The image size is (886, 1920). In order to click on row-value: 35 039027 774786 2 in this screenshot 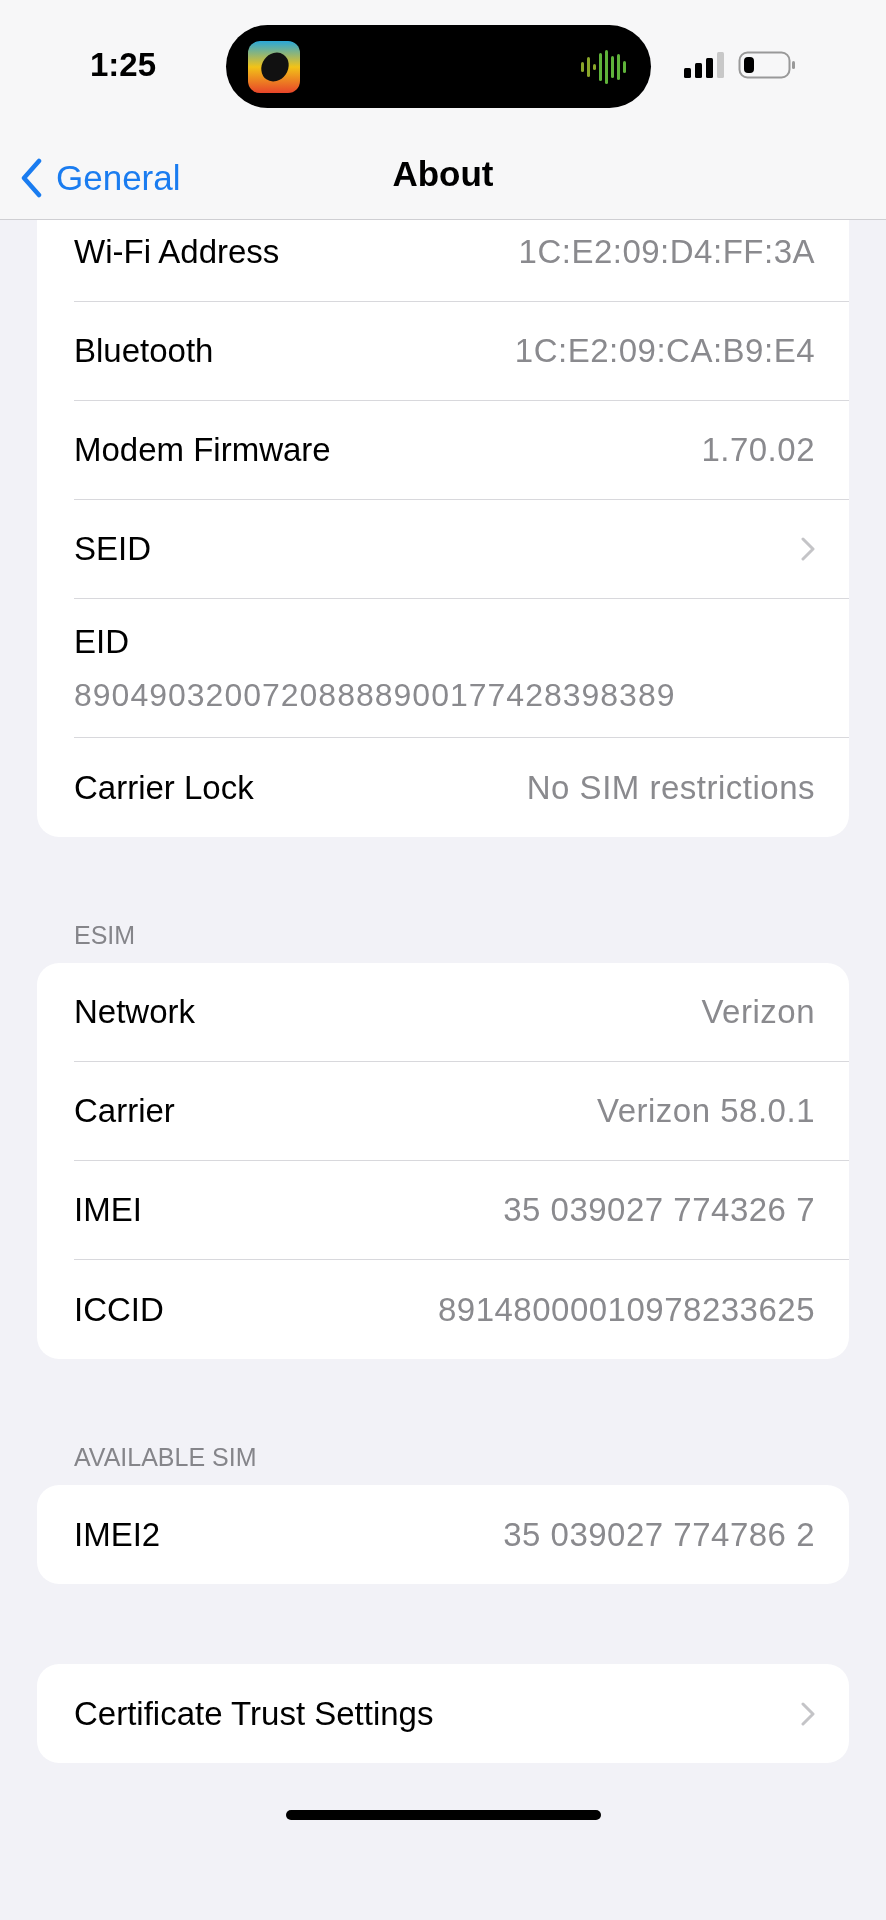, I will do `click(659, 1534)`.